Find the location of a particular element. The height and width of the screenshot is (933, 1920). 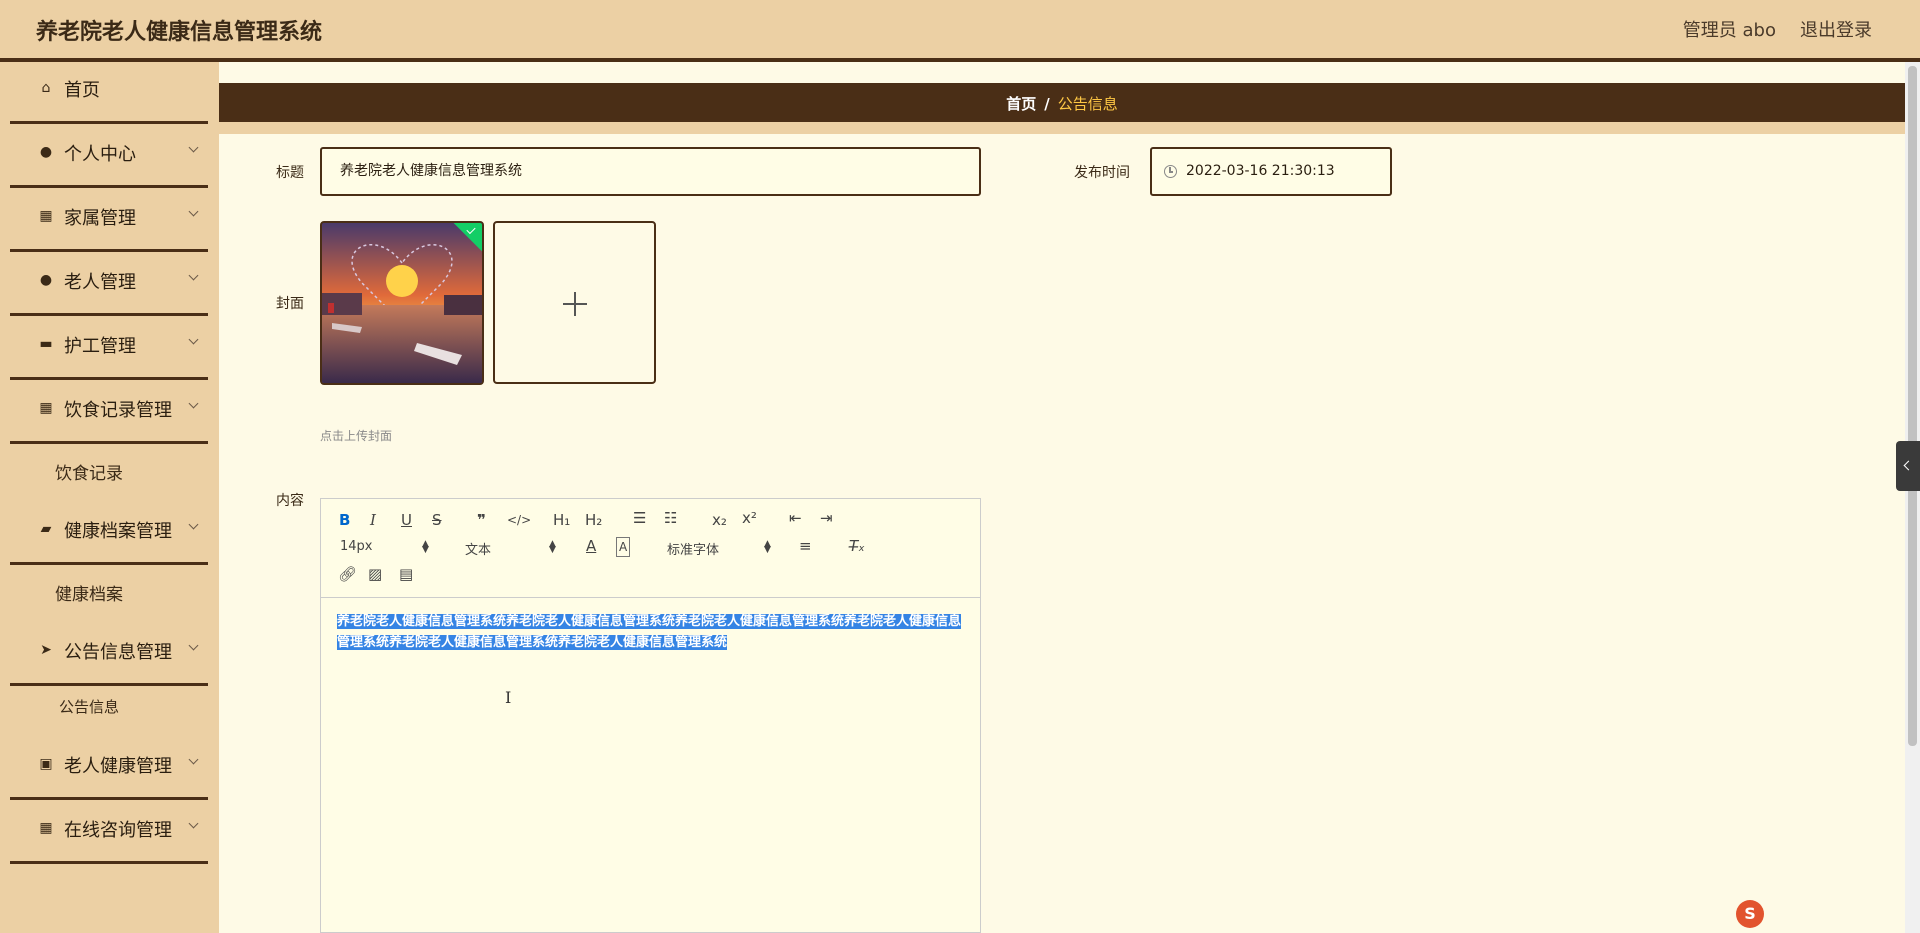

heading1-button: H₁ is located at coordinates (561, 520).